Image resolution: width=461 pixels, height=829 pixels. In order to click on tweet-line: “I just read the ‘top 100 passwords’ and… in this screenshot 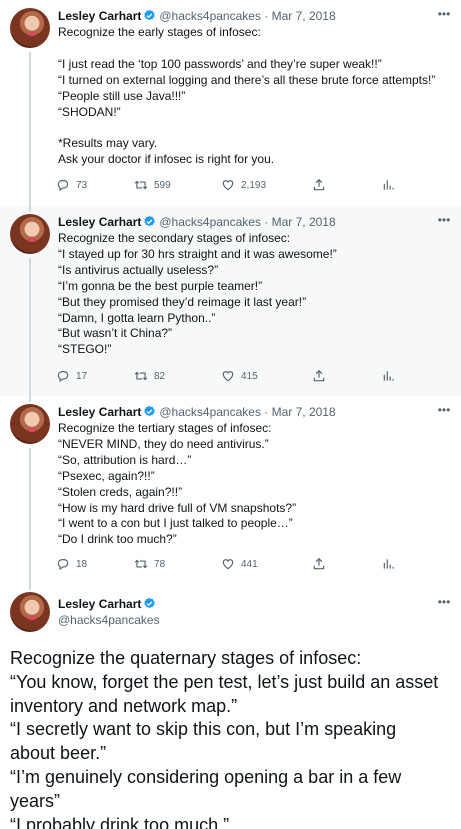, I will do `click(220, 63)`.